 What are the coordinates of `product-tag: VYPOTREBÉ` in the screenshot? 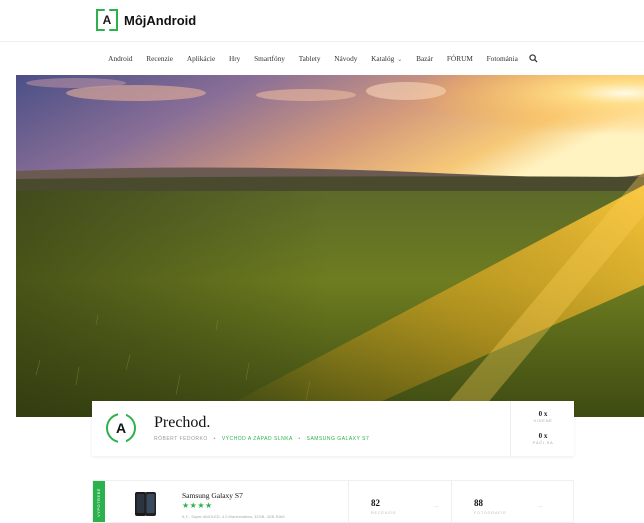 It's located at (99, 501).